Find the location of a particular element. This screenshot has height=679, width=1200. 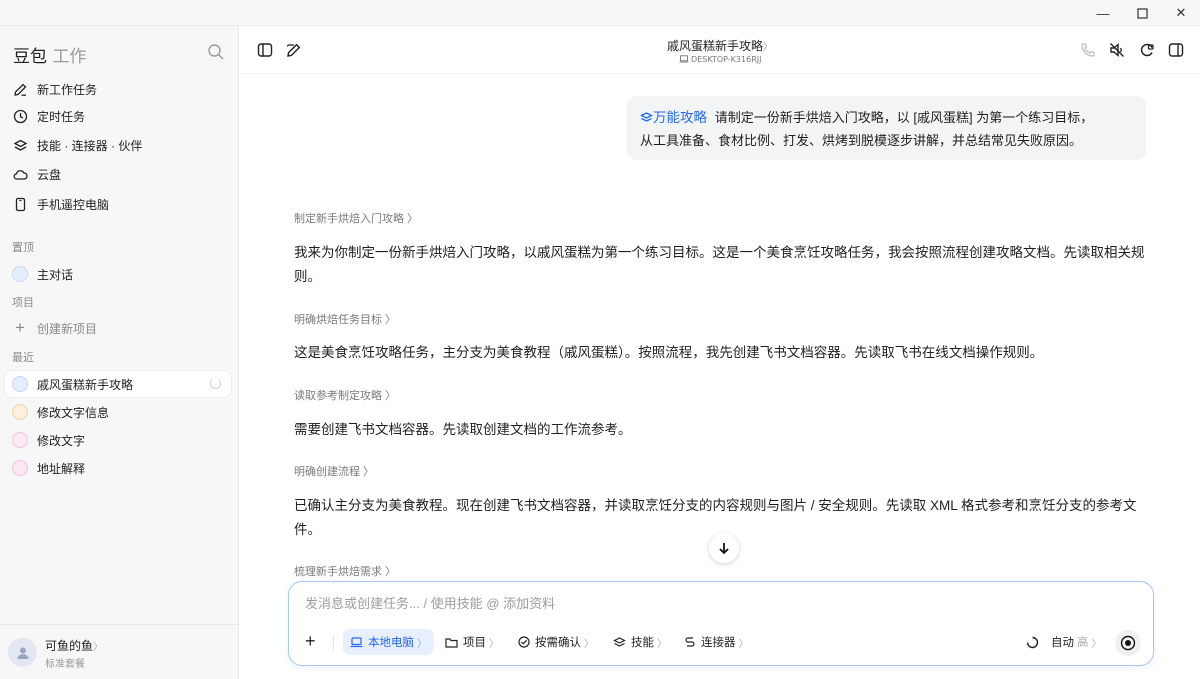

local-computer-button: 本地电脑〉 is located at coordinates (388, 642).